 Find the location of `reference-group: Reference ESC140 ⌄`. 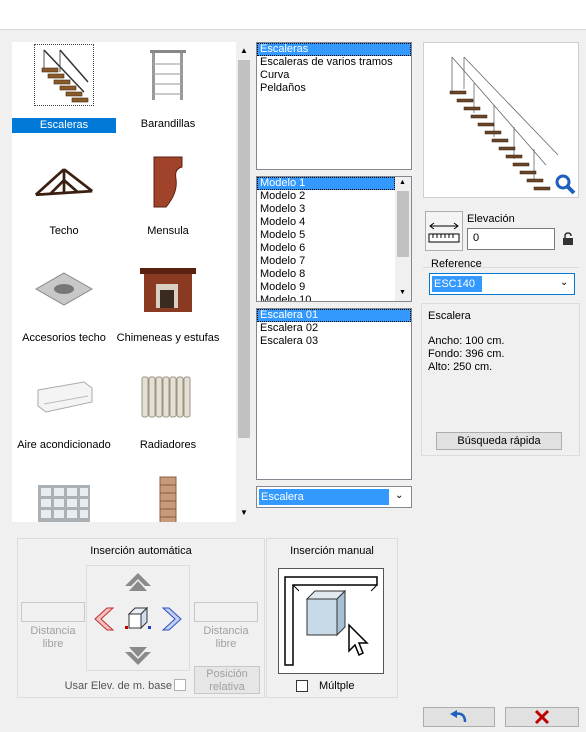

reference-group: Reference ESC140 ⌄ is located at coordinates (501, 278).